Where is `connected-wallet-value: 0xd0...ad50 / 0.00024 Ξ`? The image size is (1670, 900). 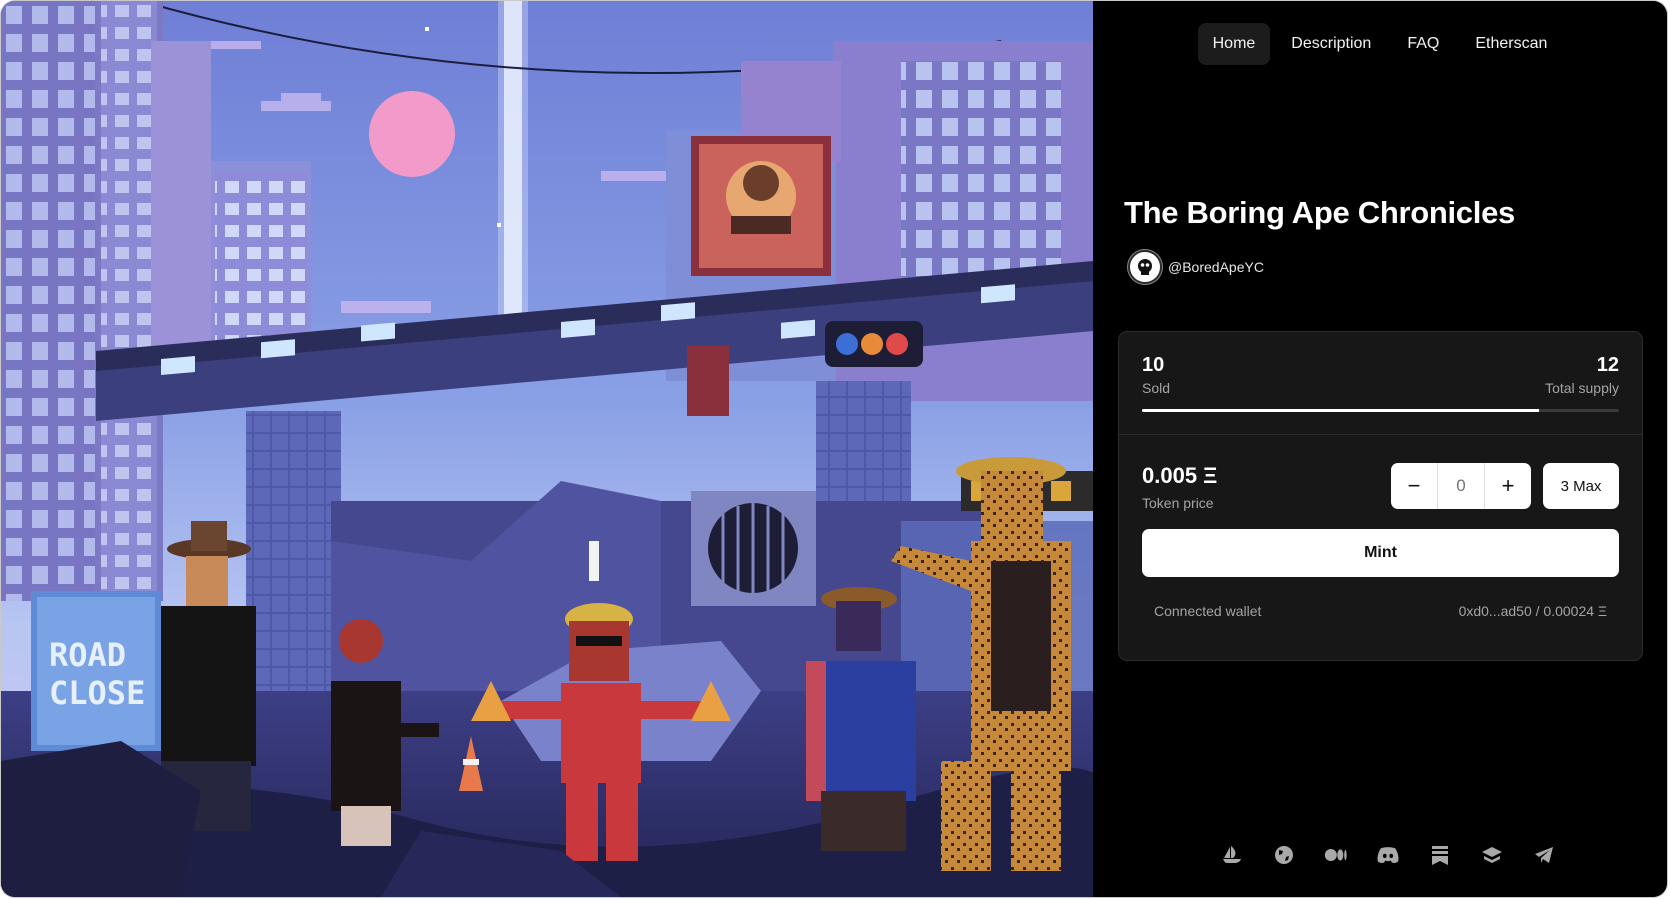
connected-wallet-value: 0xd0...ad50 / 0.00024 Ξ is located at coordinates (1532, 611).